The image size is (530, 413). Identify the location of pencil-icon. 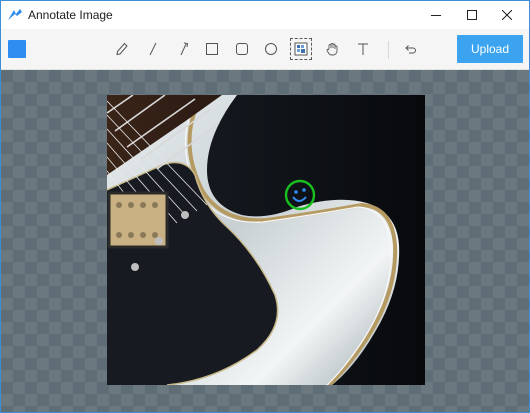
(122, 49).